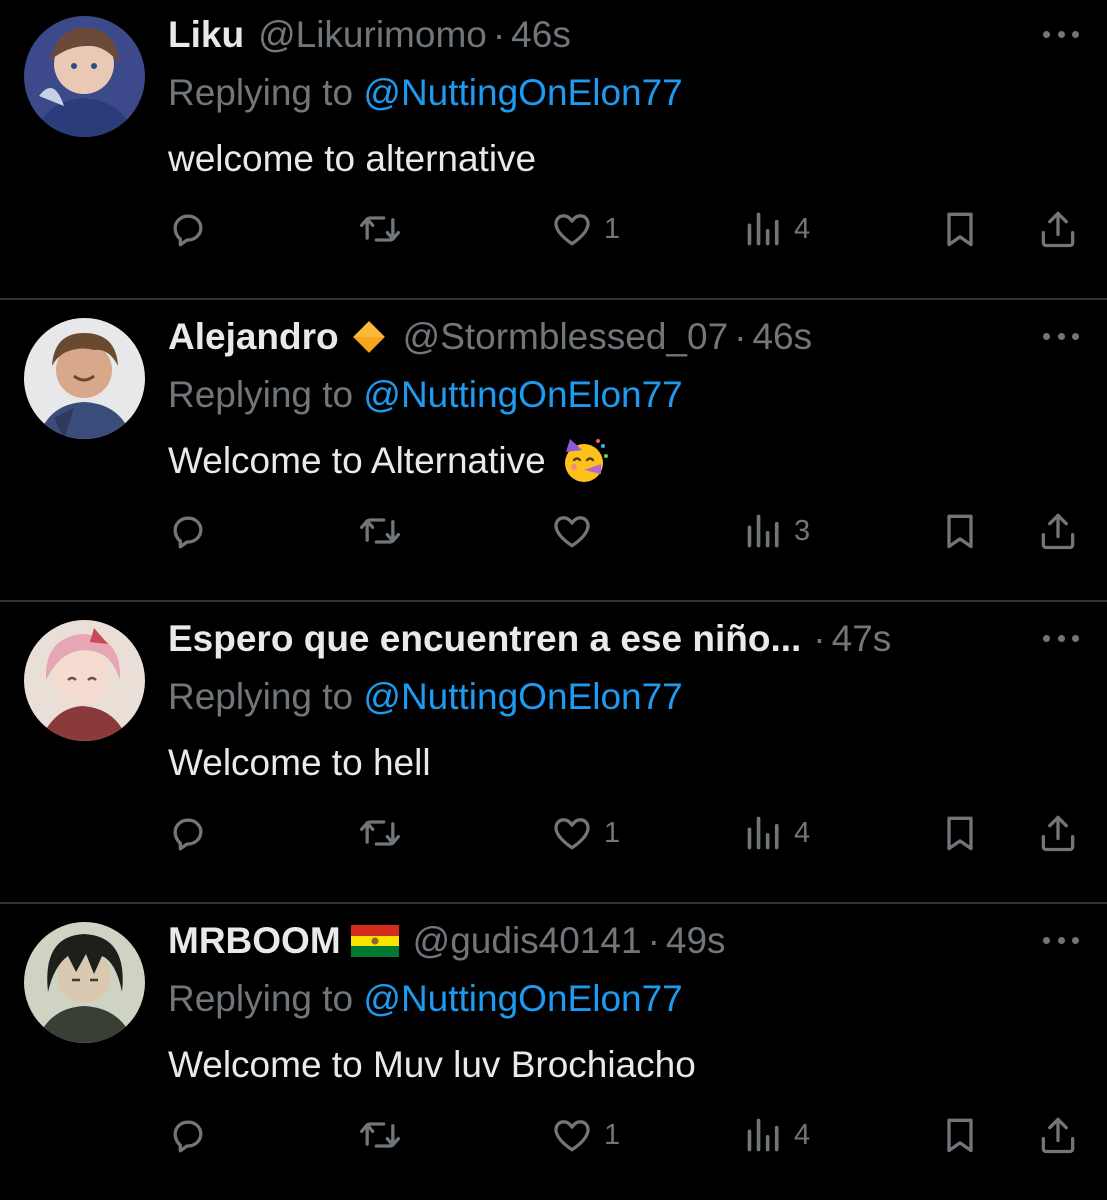 This screenshot has width=1107, height=1200. What do you see at coordinates (696, 941) in the screenshot?
I see `timestamp: 49s` at bounding box center [696, 941].